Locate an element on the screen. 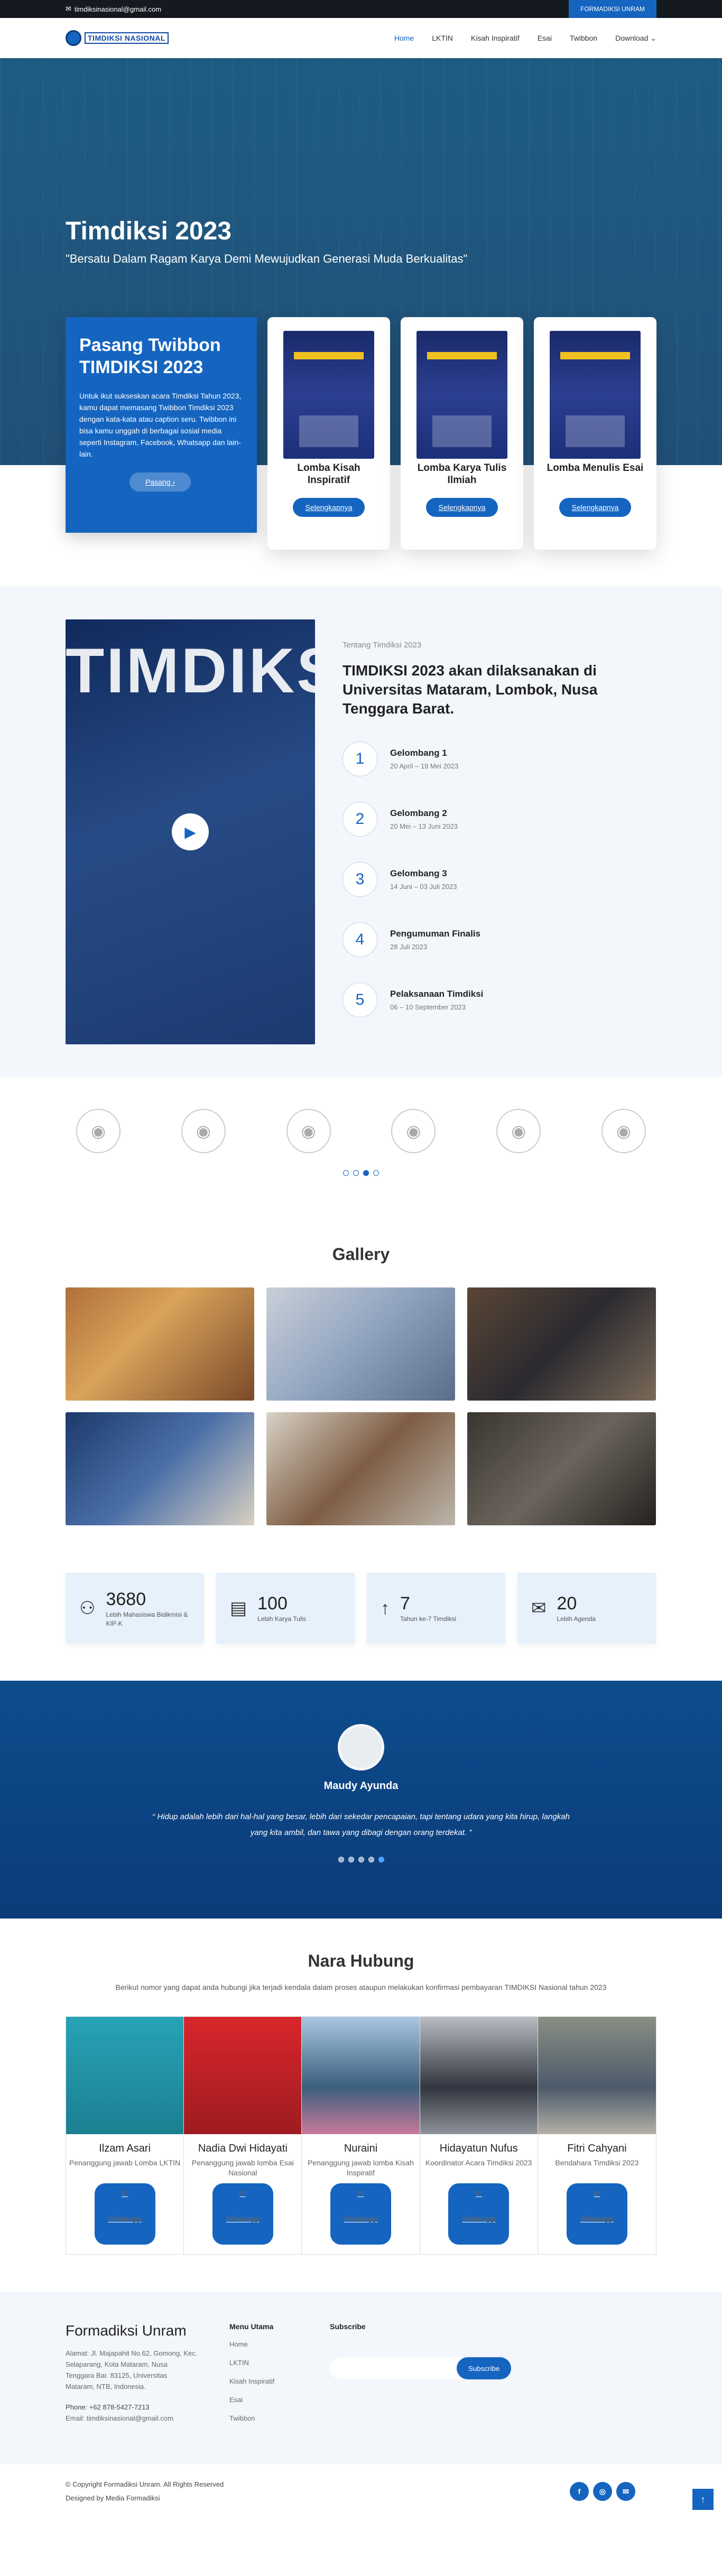 The height and width of the screenshot is (2576, 722). subscribe-input is located at coordinates (396, 2368).